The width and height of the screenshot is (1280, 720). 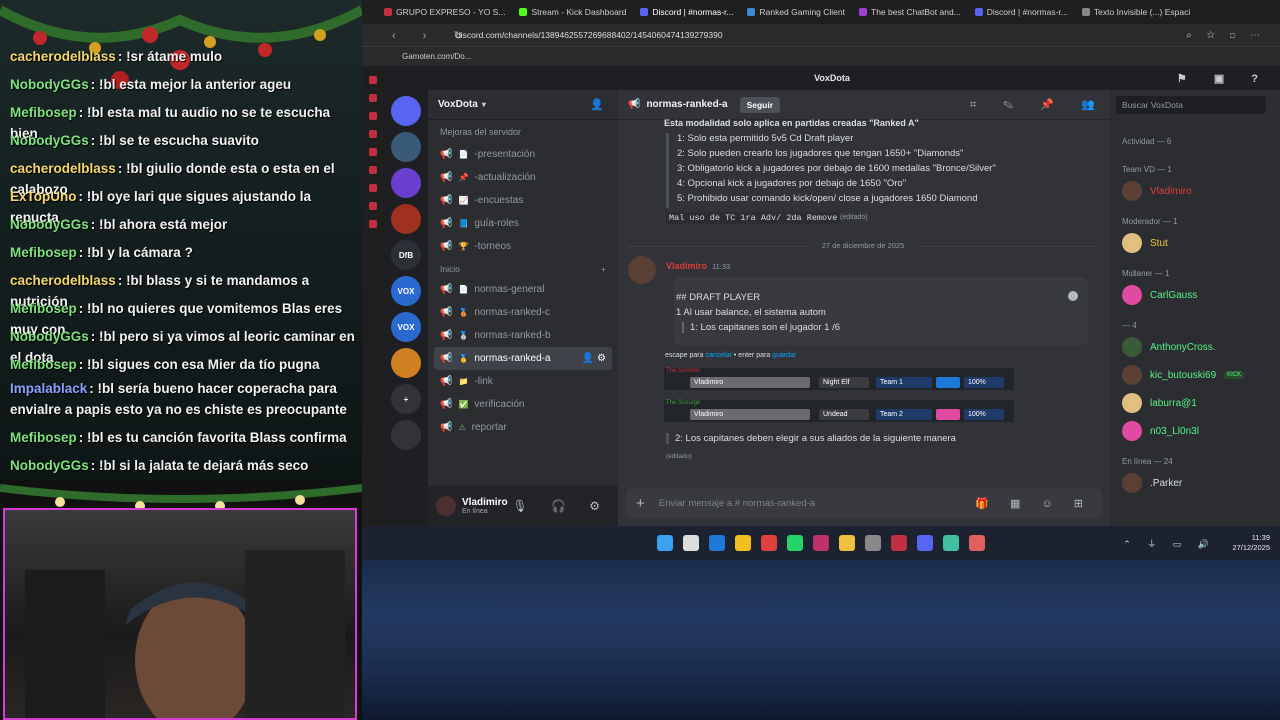 I want to click on browser-tab: Ranked Gaming Client, so click(x=796, y=12).